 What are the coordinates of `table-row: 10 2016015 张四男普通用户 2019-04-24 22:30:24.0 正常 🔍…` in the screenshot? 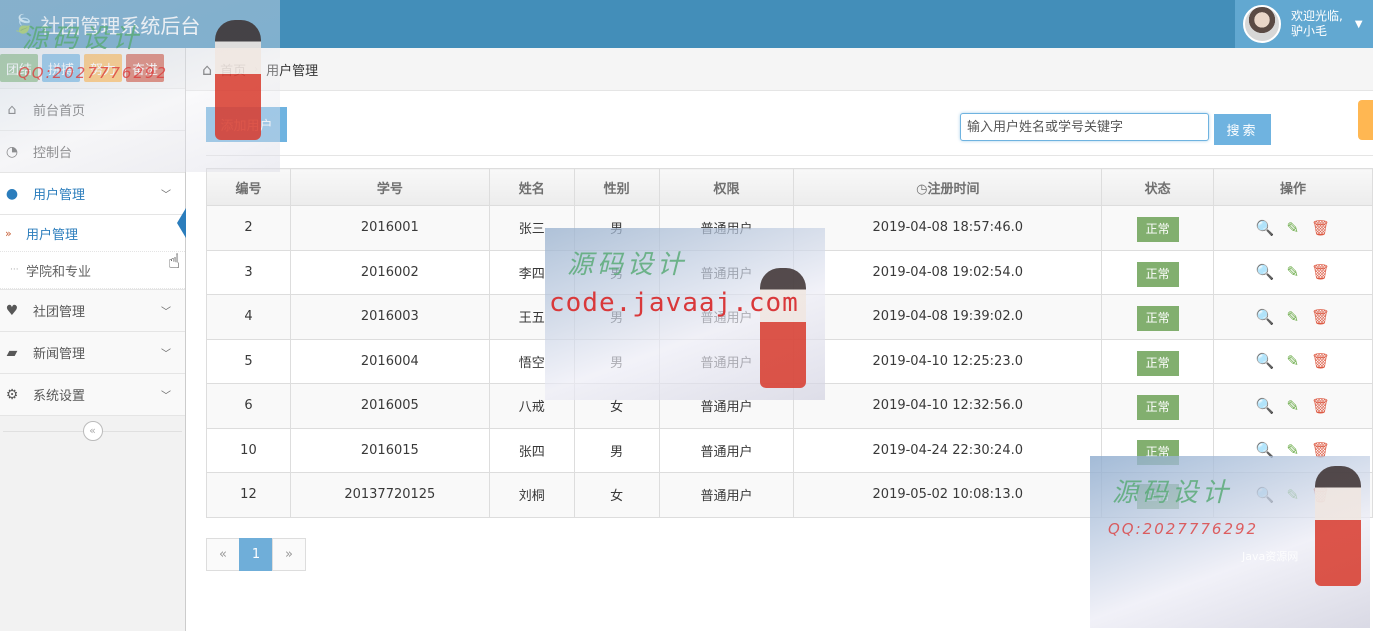 It's located at (789, 450).